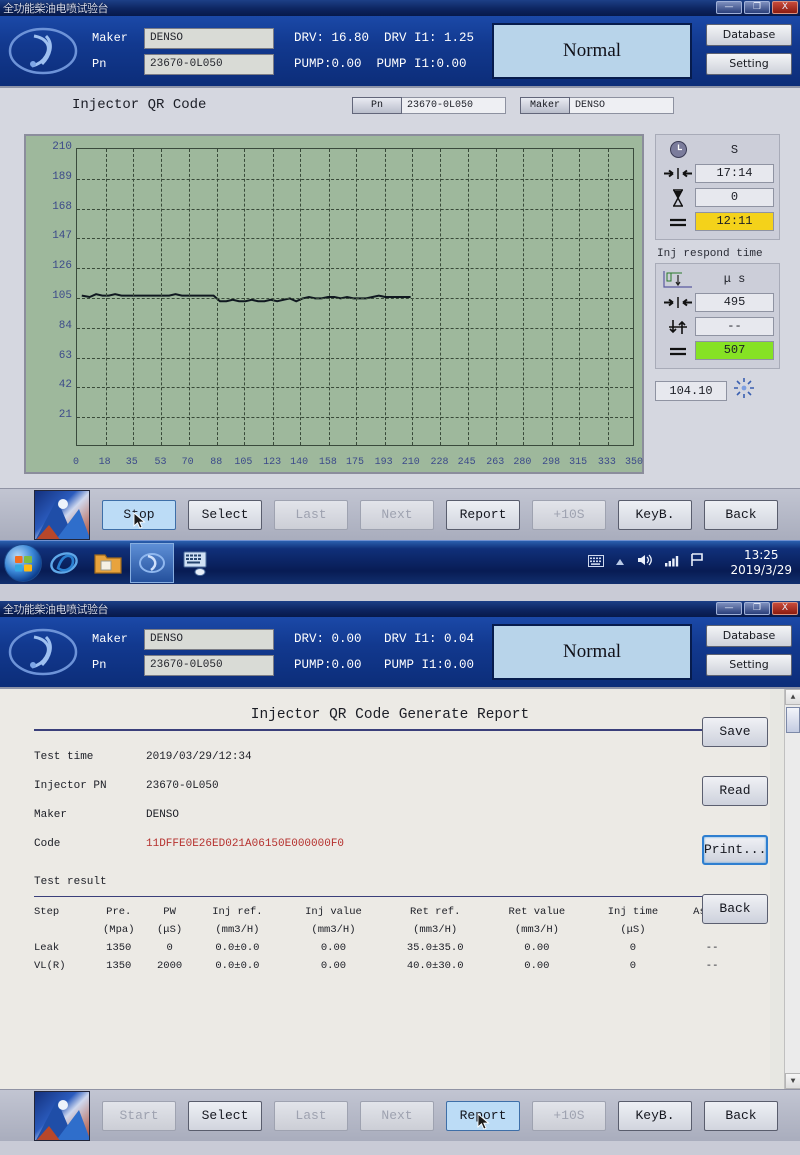  I want to click on elapsed-row: 17:14, so click(717, 173).